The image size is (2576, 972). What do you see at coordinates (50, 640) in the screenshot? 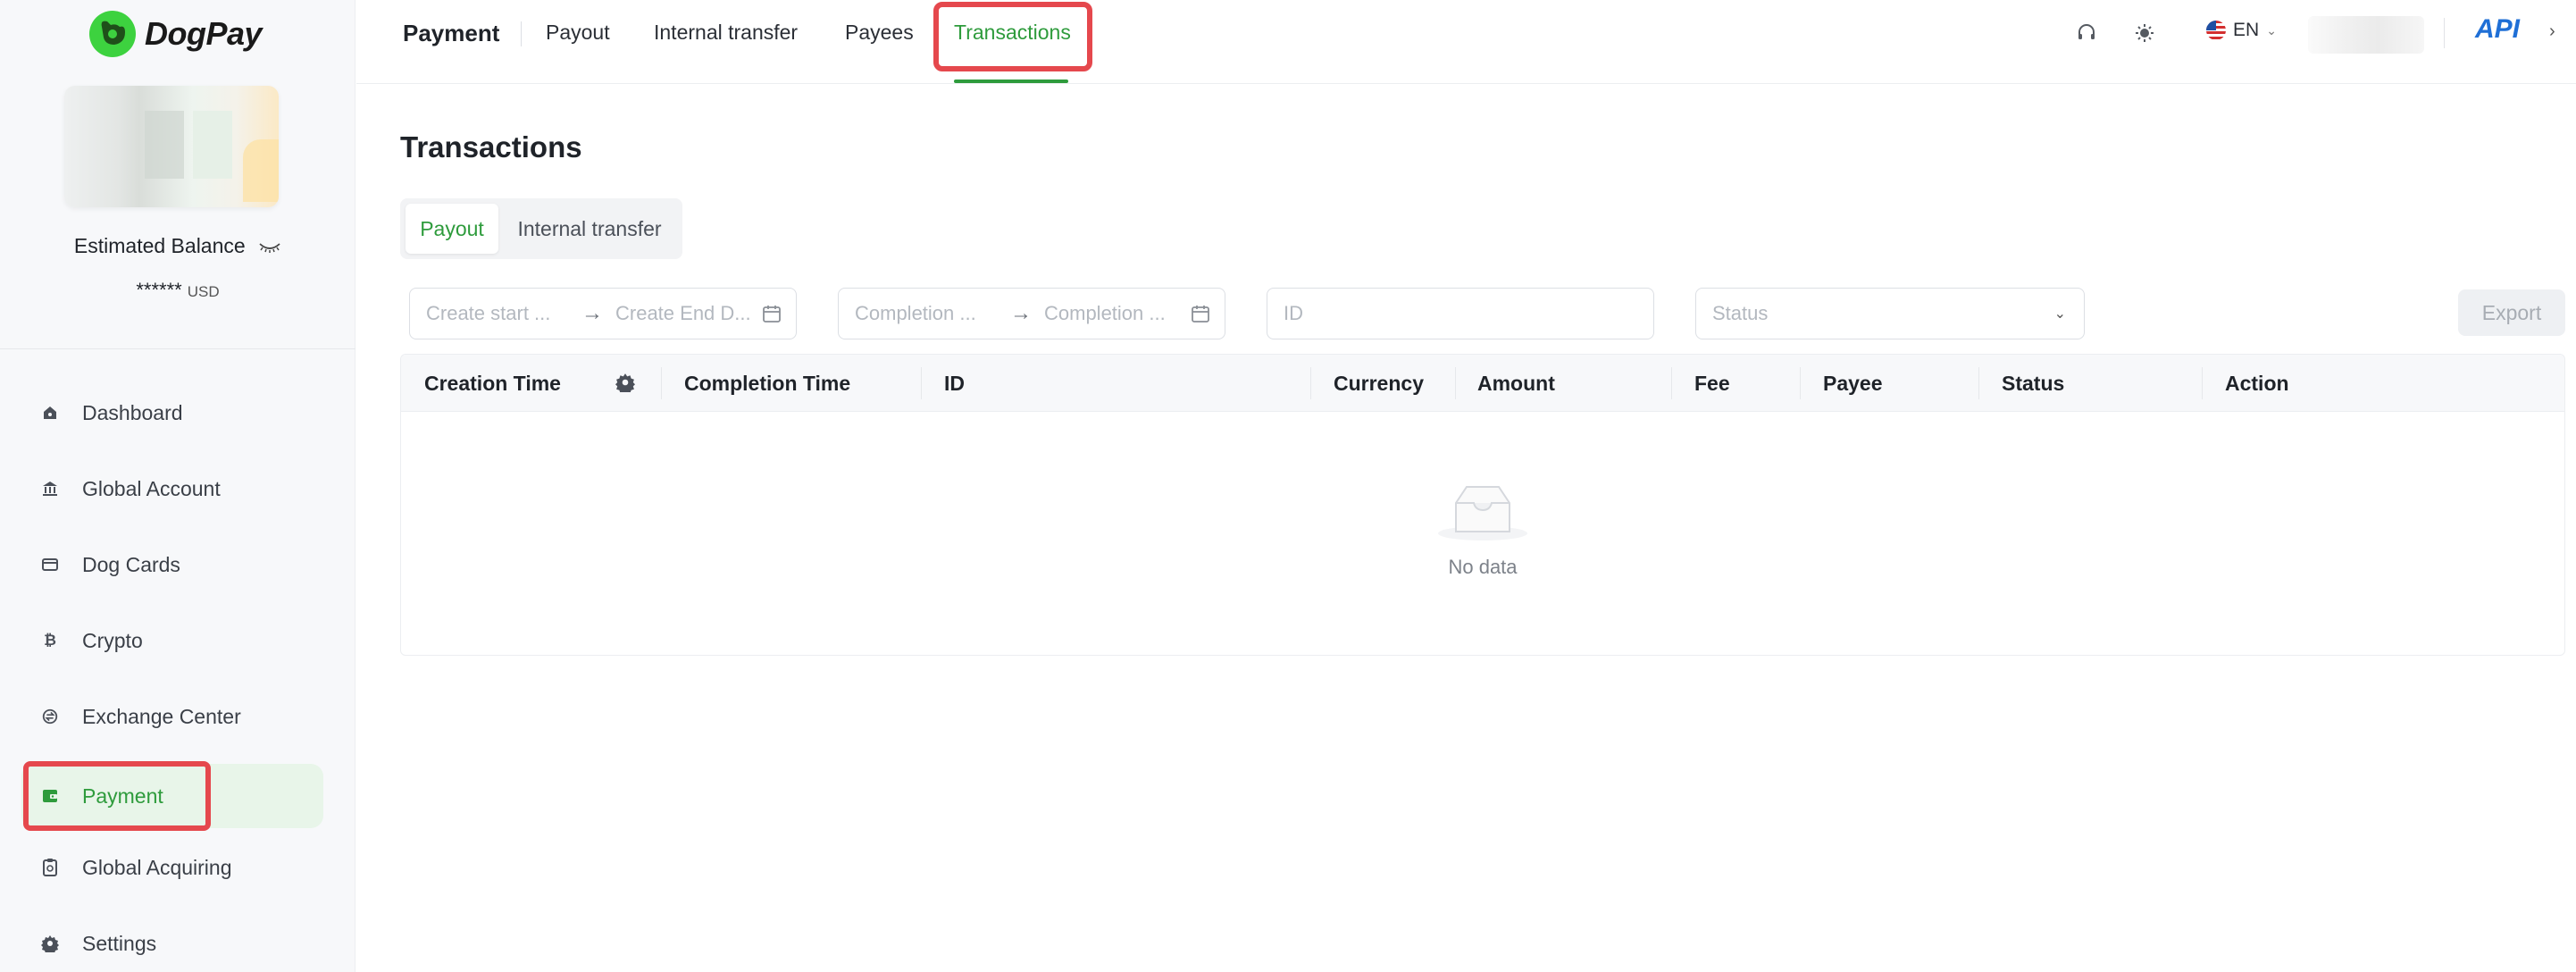
I see `bitcoin-icon: ₿` at bounding box center [50, 640].